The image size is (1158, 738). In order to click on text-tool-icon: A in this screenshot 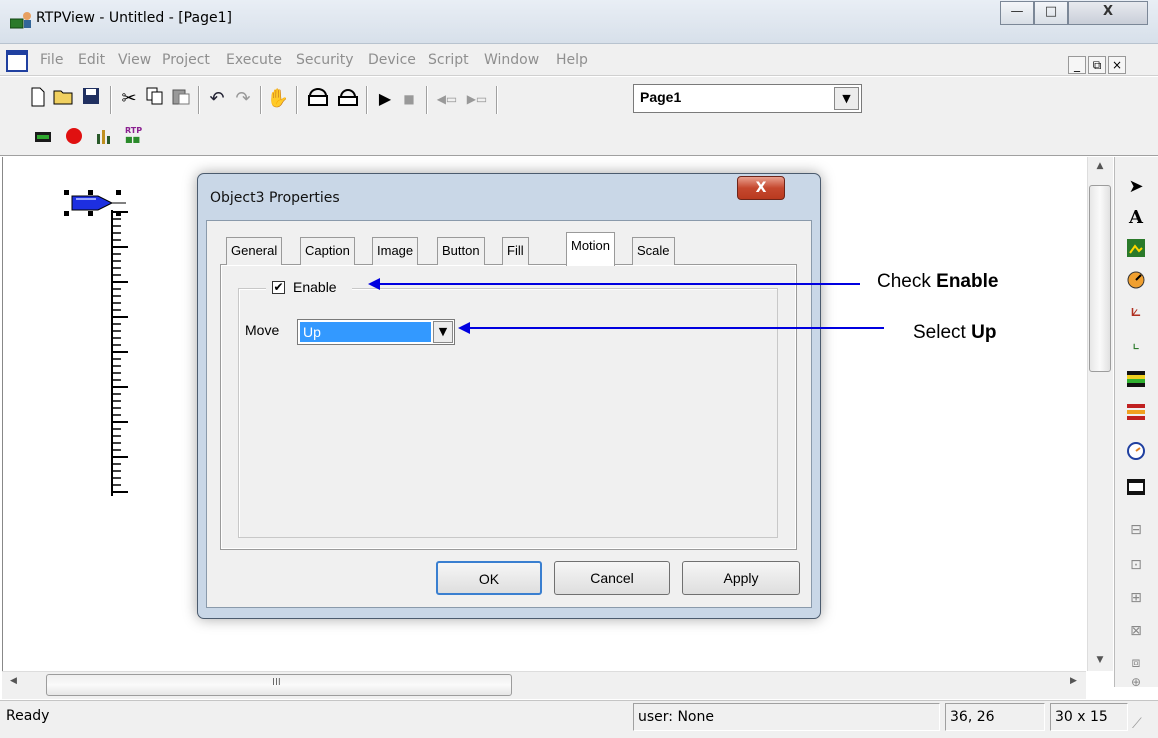, I will do `click(1136, 218)`.